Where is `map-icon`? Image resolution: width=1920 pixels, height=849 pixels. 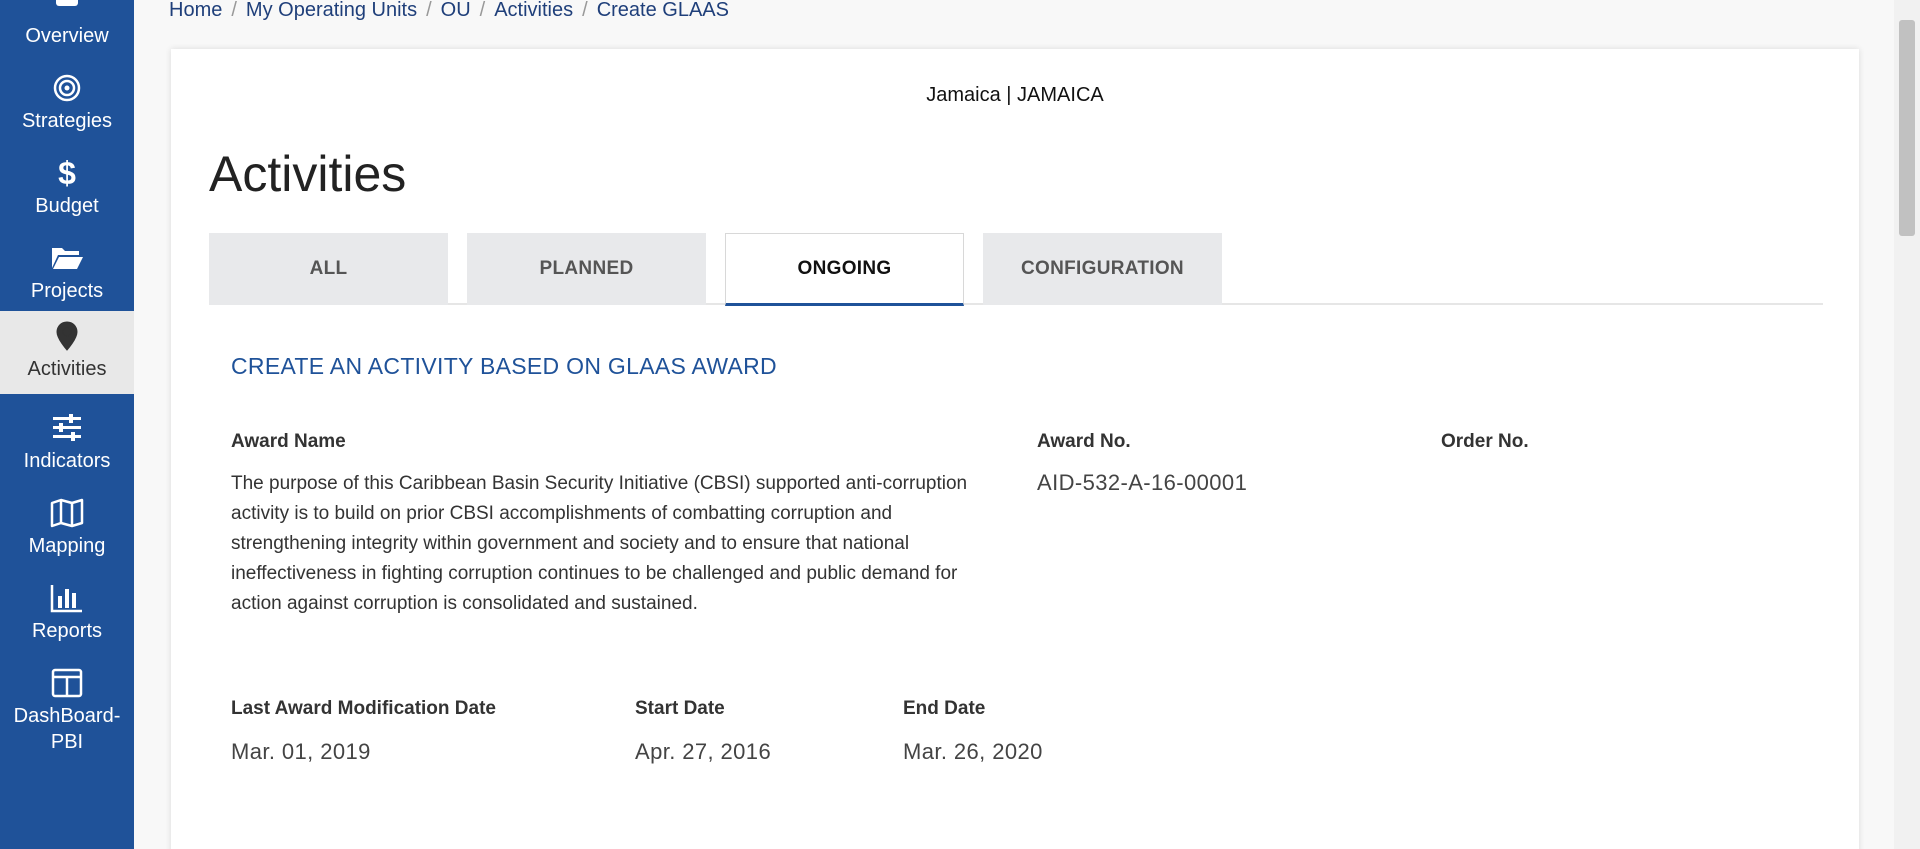 map-icon is located at coordinates (67, 513).